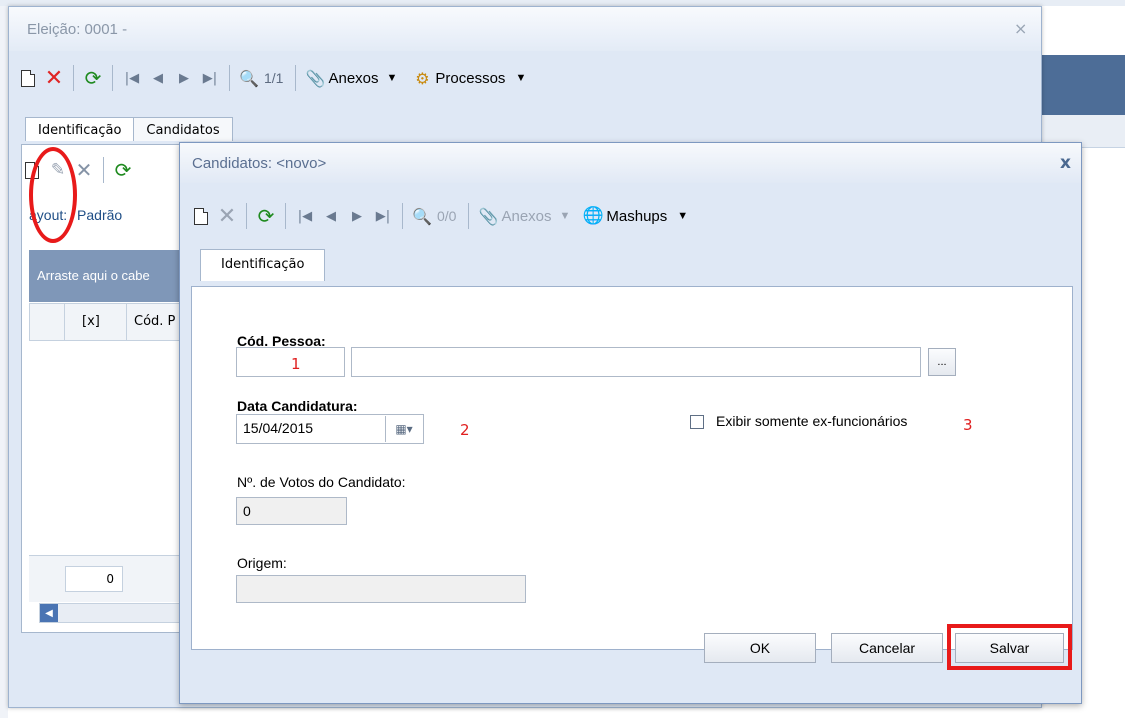 The width and height of the screenshot is (1125, 718). Describe the element at coordinates (630, 163) in the screenshot. I see `candidate-dialog-titlebar: Candidatos: <novo> x` at that location.